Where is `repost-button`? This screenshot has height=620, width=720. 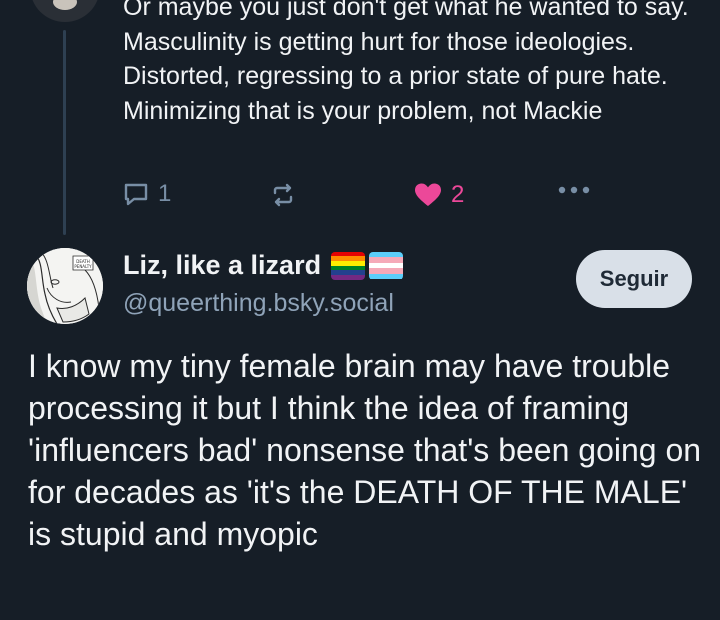 repost-button is located at coordinates (283, 195).